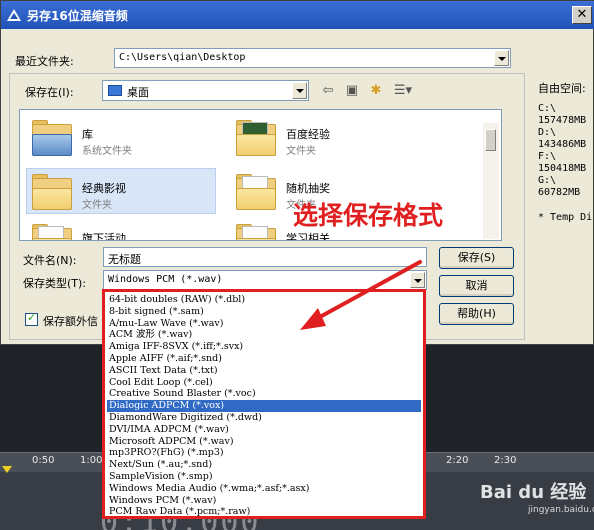 The height and width of the screenshot is (530, 594). I want to click on dialog-title: 另存16位混缩音频, so click(77, 16).